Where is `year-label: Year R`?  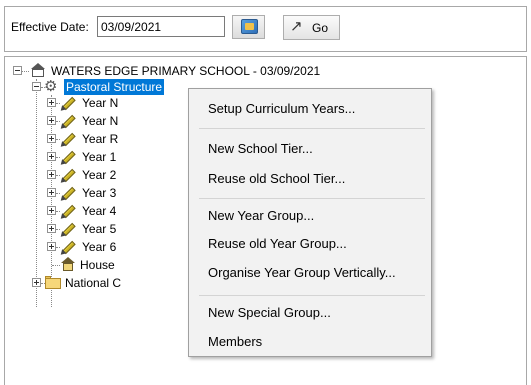
year-label: Year R is located at coordinates (100, 139).